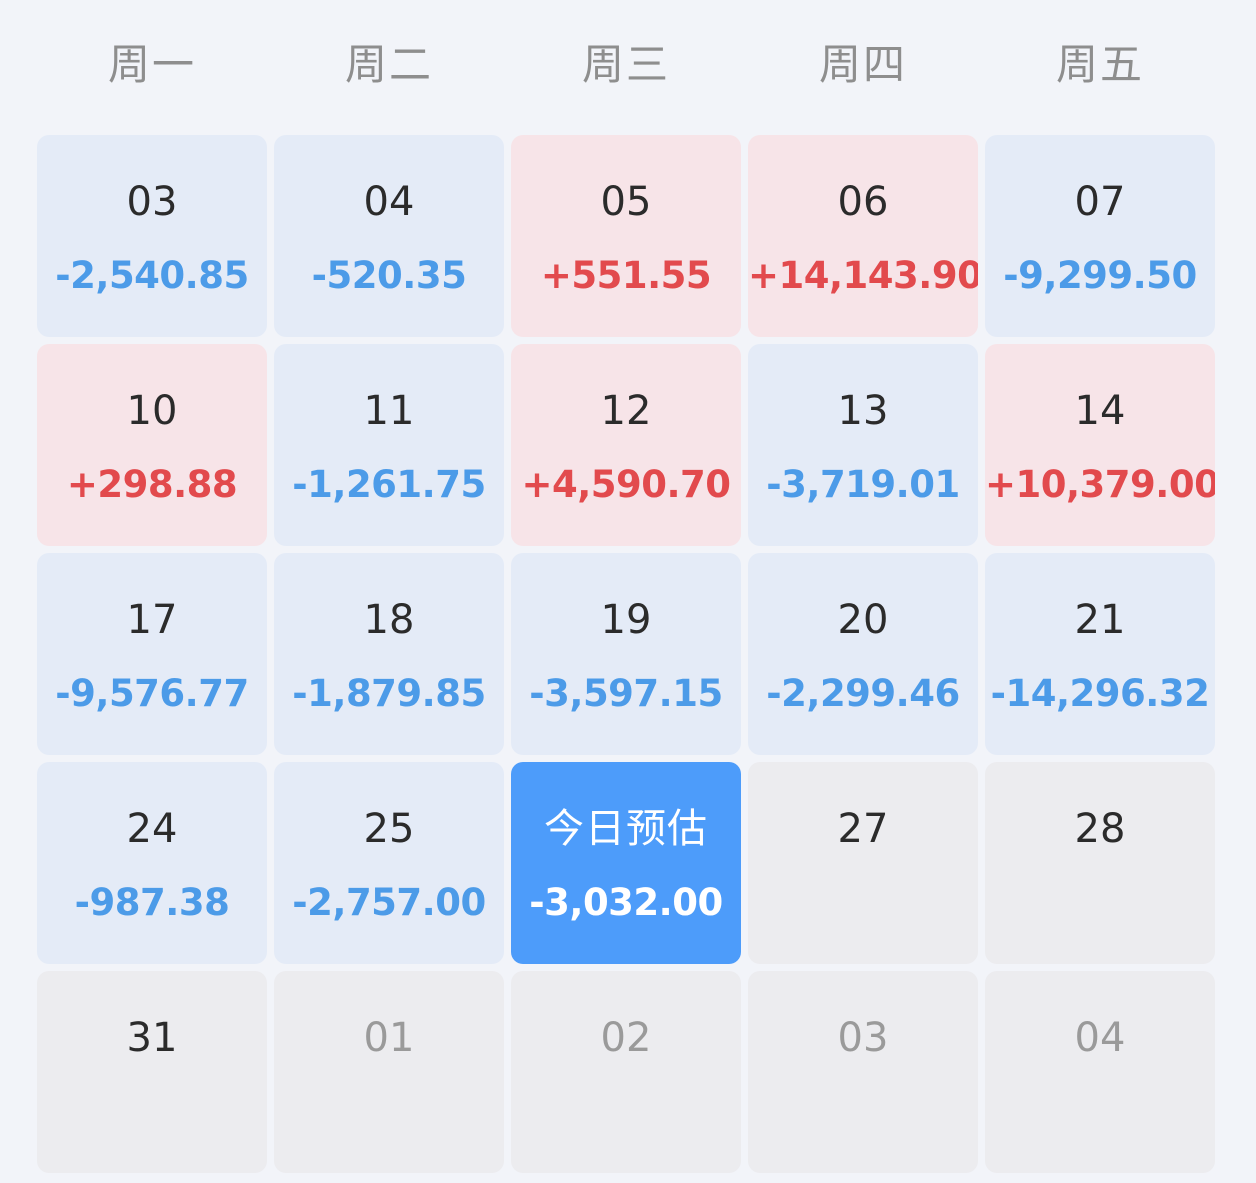  What do you see at coordinates (863, 1072) in the screenshot?
I see `day-cell: 03` at bounding box center [863, 1072].